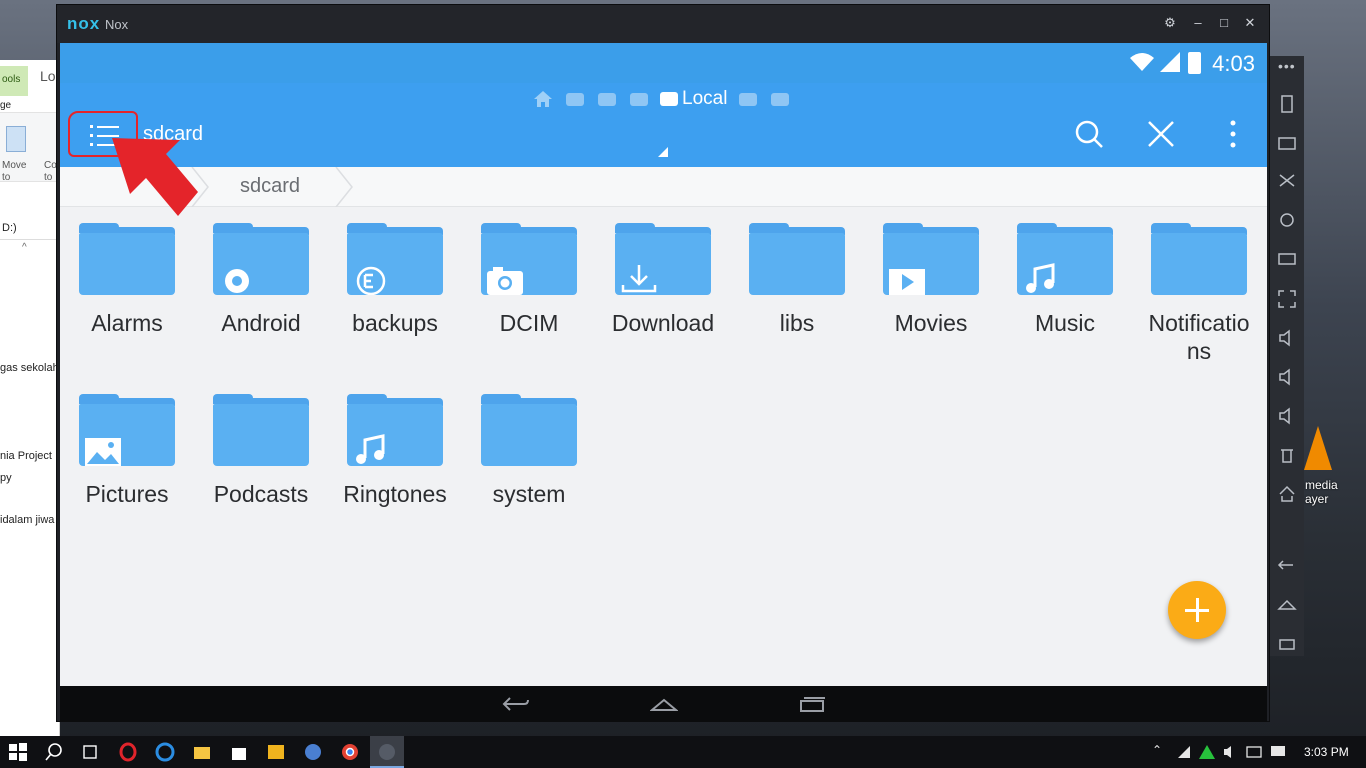  What do you see at coordinates (693, 99) in the screenshot?
I see `window-tab-active: Local` at bounding box center [693, 99].